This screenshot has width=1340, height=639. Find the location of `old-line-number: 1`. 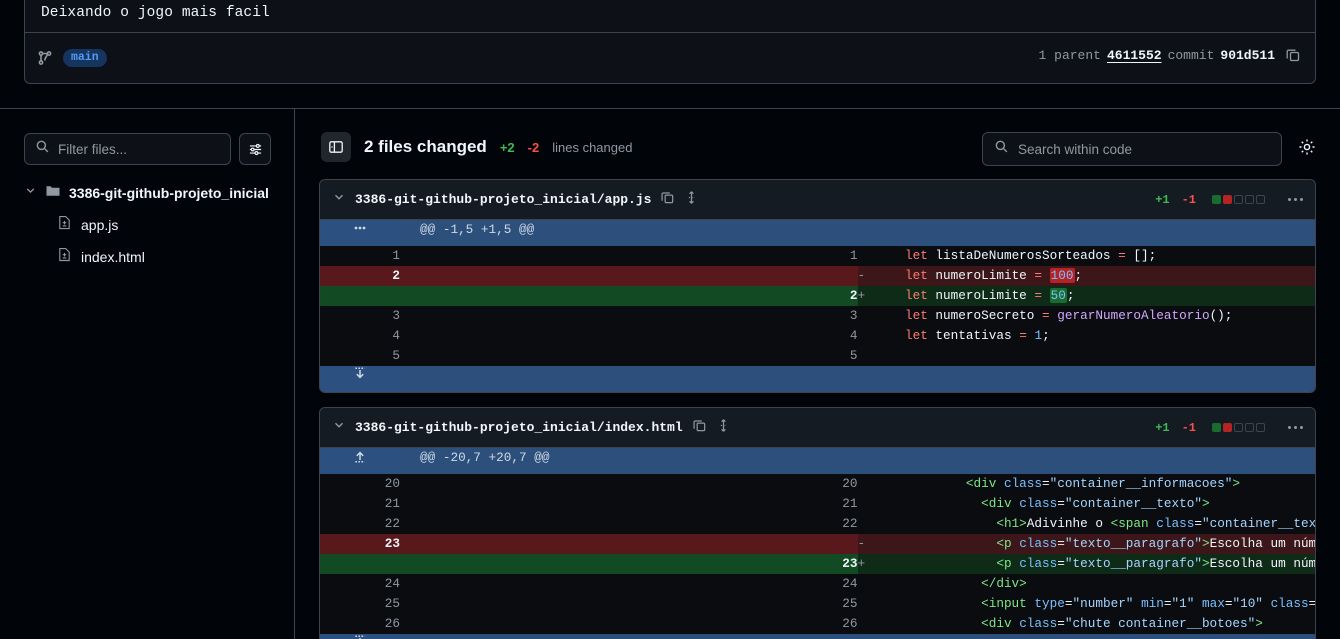

old-line-number: 1 is located at coordinates (360, 256).